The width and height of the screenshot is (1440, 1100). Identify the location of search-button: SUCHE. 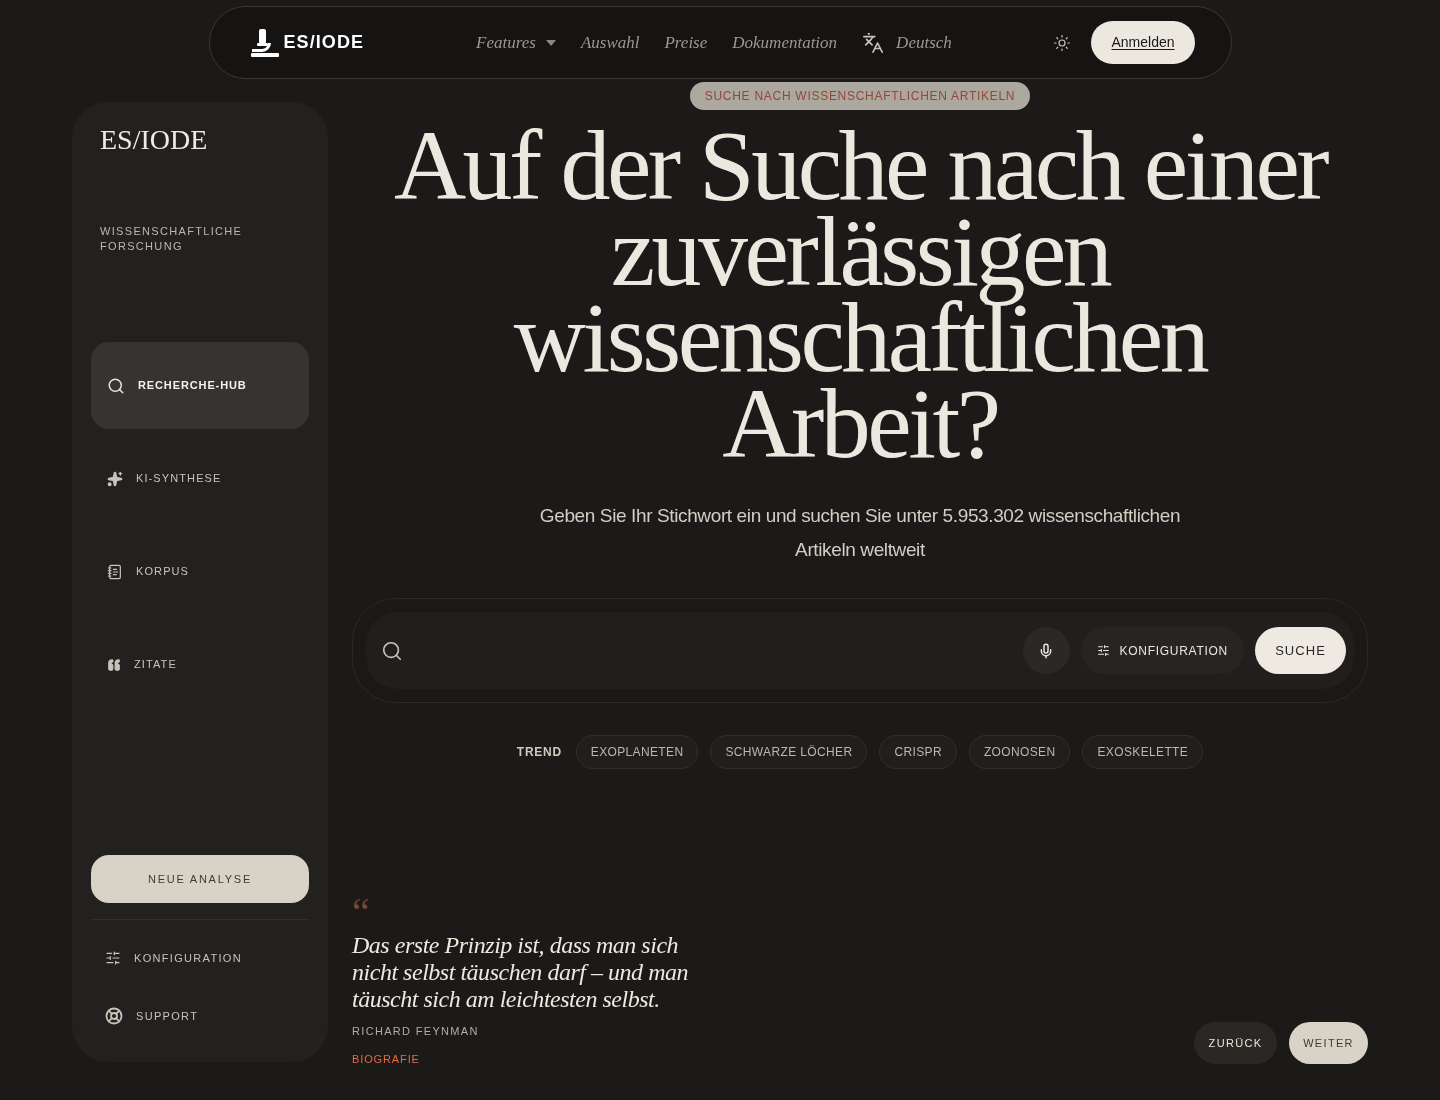
(1300, 650).